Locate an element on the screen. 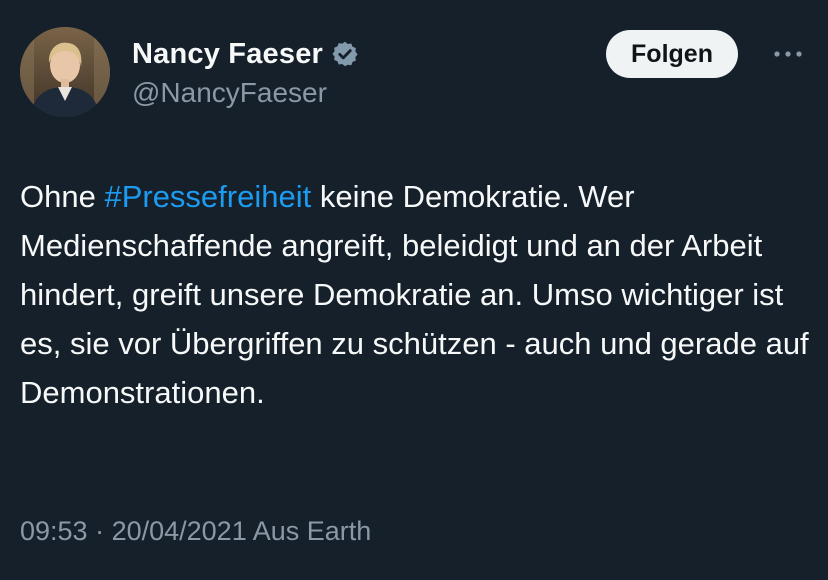  hashtag-link: #Pressefreiheit is located at coordinates (207, 196).